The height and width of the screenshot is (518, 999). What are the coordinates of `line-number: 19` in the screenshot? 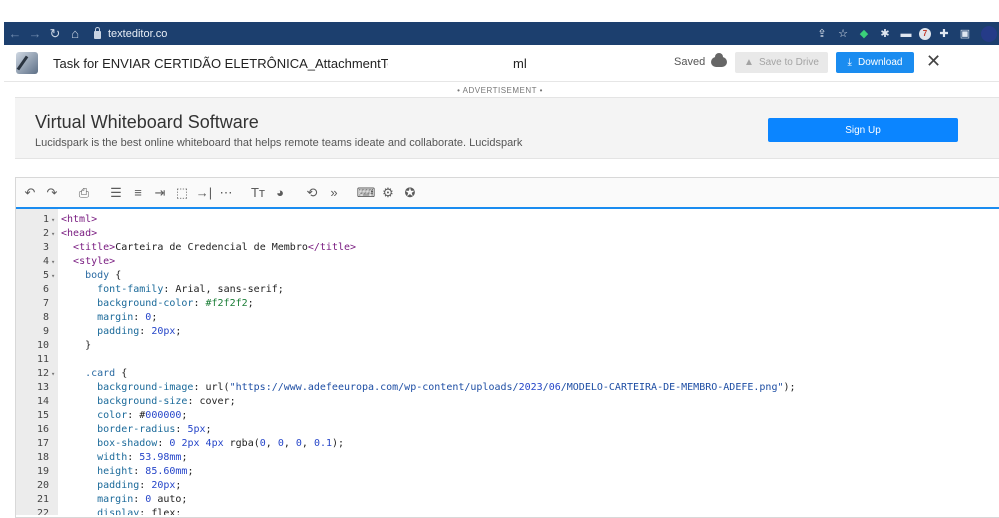 It's located at (42, 471).